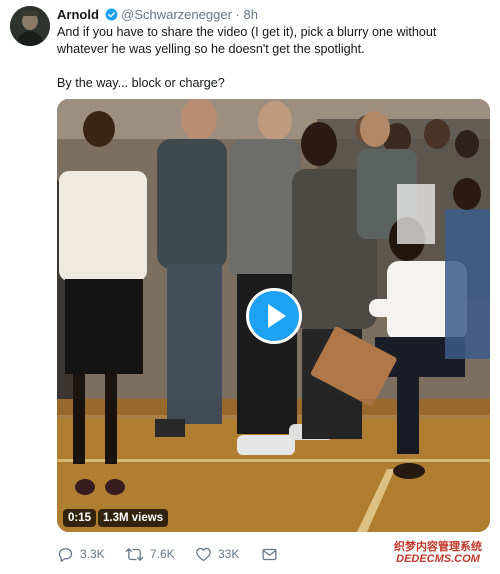  I want to click on tweet-header: Arnold @Schwarzenegger · 8h, so click(157, 15).